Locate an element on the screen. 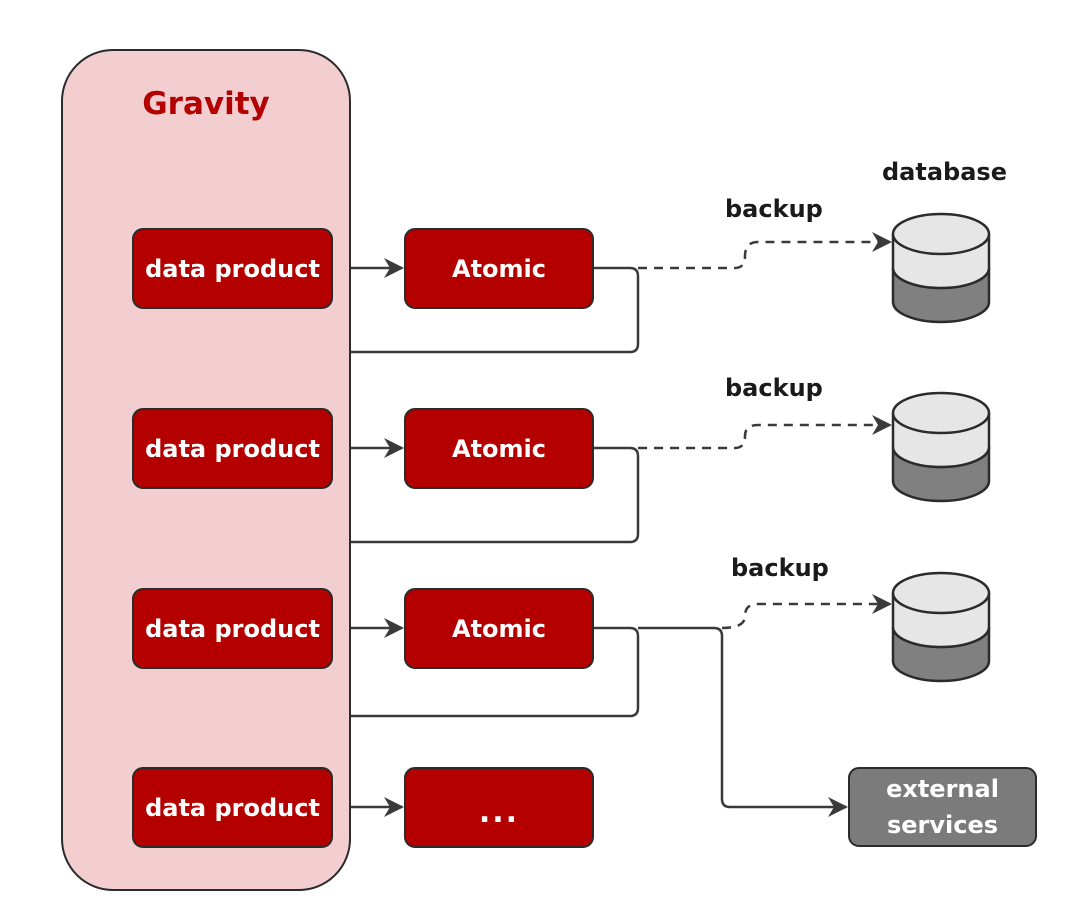 The height and width of the screenshot is (921, 1085). database-label: database is located at coordinates (944, 172).